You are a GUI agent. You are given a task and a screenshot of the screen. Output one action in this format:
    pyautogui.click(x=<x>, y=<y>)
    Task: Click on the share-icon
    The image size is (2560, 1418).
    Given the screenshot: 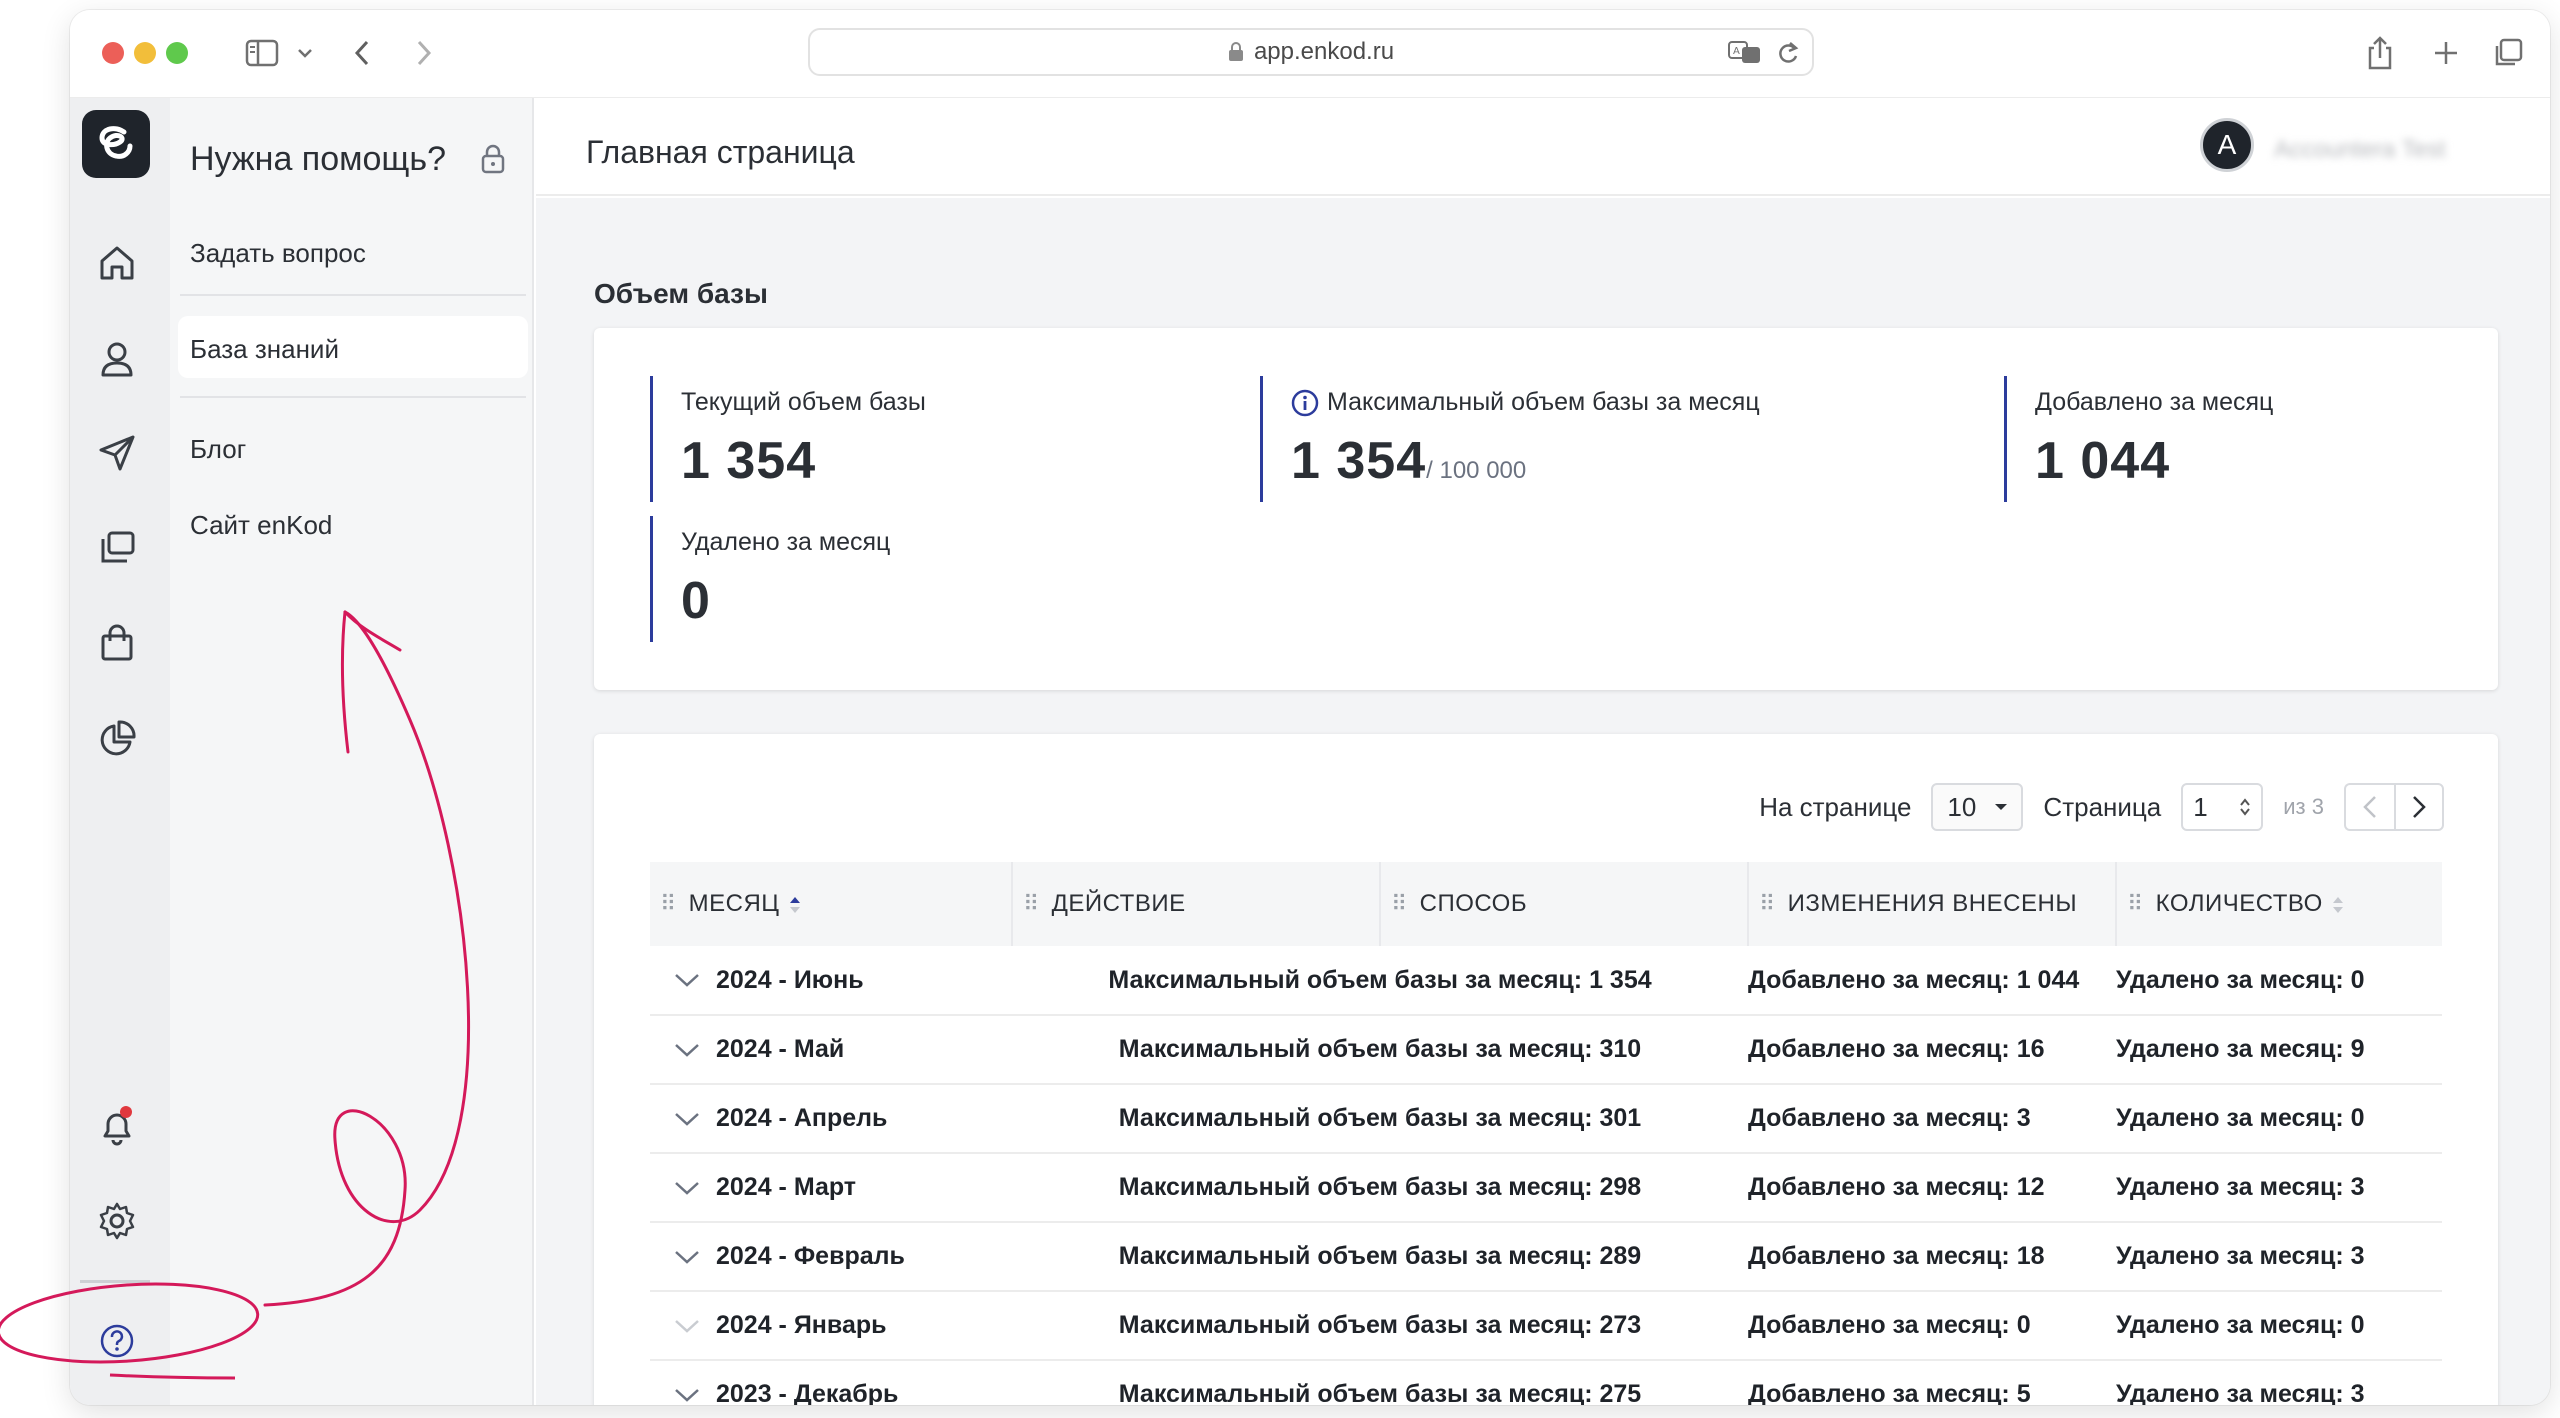 What is the action you would take?
    pyautogui.click(x=2380, y=53)
    